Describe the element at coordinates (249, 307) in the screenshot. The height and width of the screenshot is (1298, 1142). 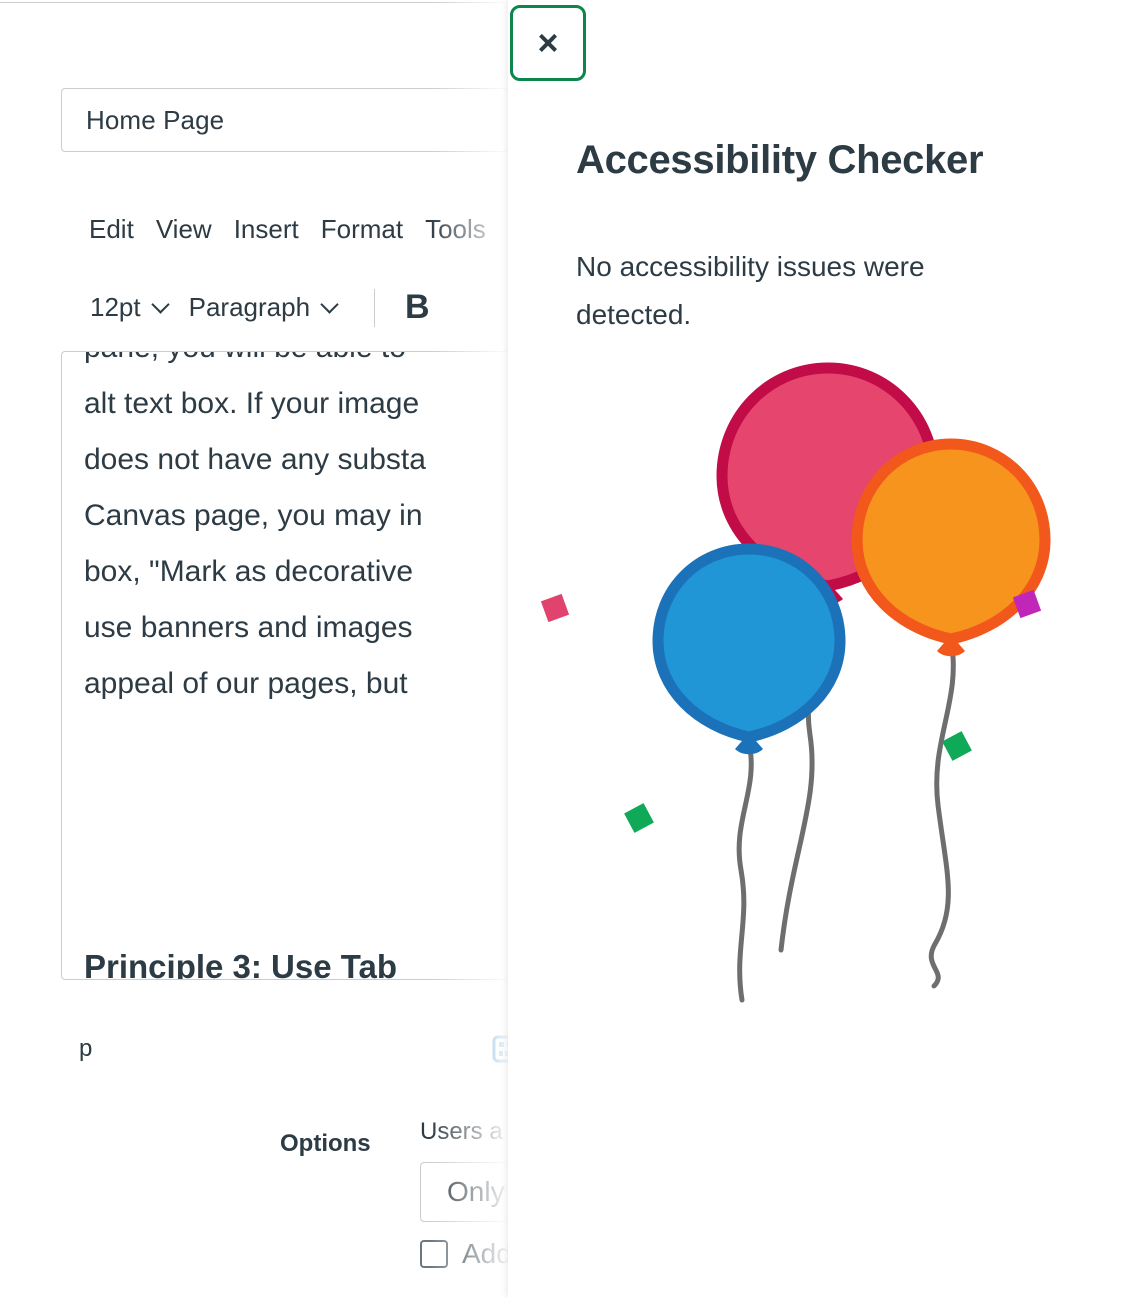
I see `block-format-value: Paragraph` at that location.